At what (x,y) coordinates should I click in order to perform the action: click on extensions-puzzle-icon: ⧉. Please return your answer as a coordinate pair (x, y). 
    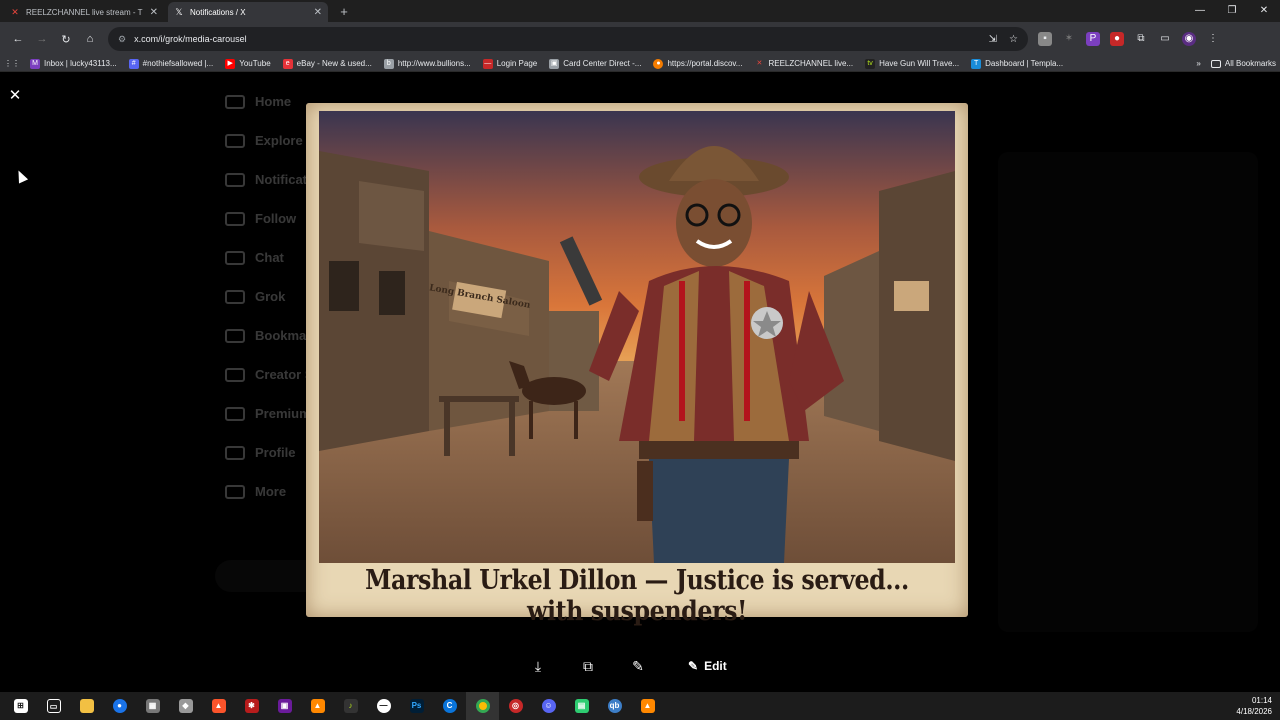
    Looking at the image, I should click on (1141, 39).